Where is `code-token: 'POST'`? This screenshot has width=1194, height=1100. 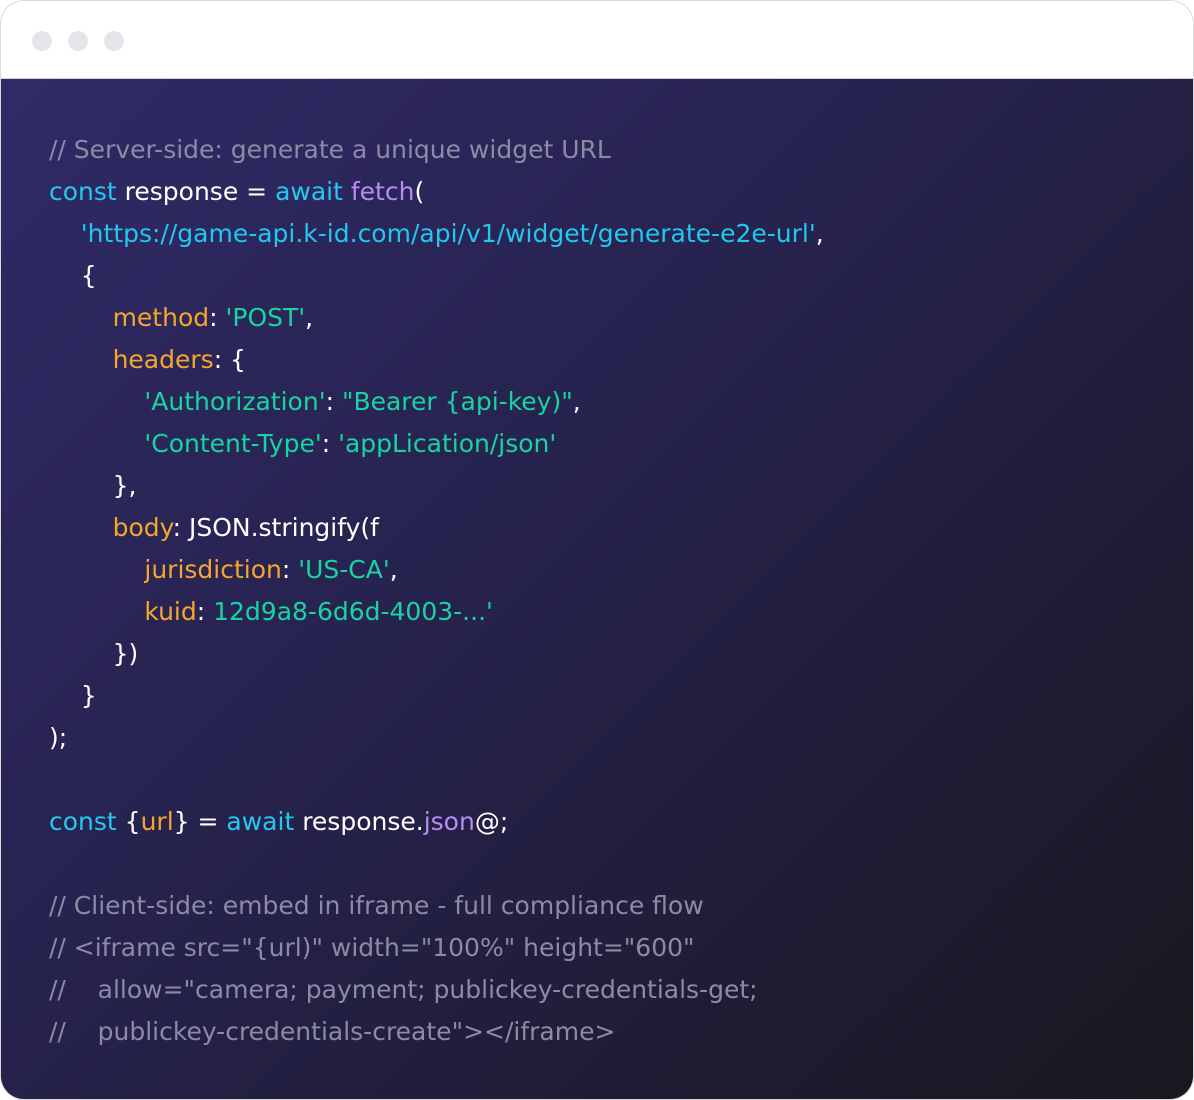
code-token: 'POST' is located at coordinates (265, 317).